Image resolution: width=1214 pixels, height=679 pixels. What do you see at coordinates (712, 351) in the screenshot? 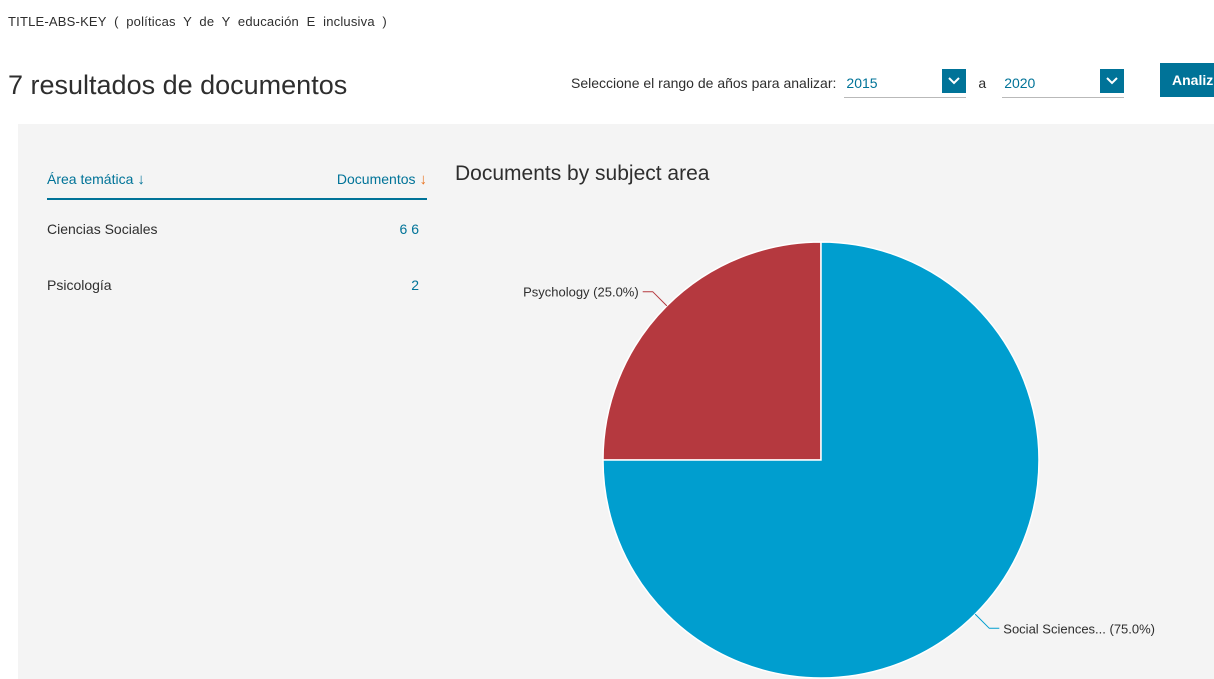
I see `pie-slice` at bounding box center [712, 351].